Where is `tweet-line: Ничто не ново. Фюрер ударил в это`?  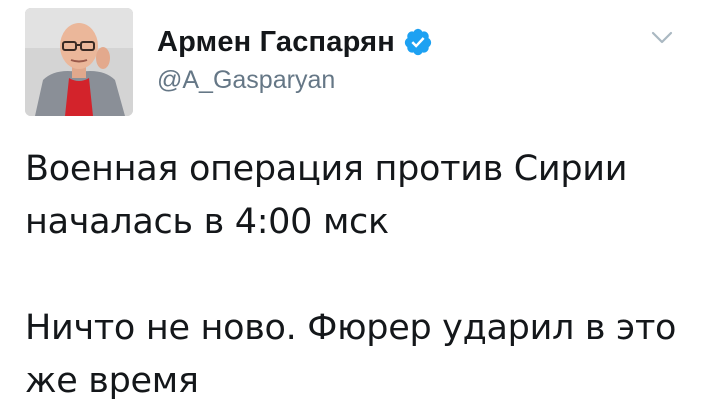
tweet-line: Ничто не ново. Фюрер ударил в это is located at coordinates (351, 328).